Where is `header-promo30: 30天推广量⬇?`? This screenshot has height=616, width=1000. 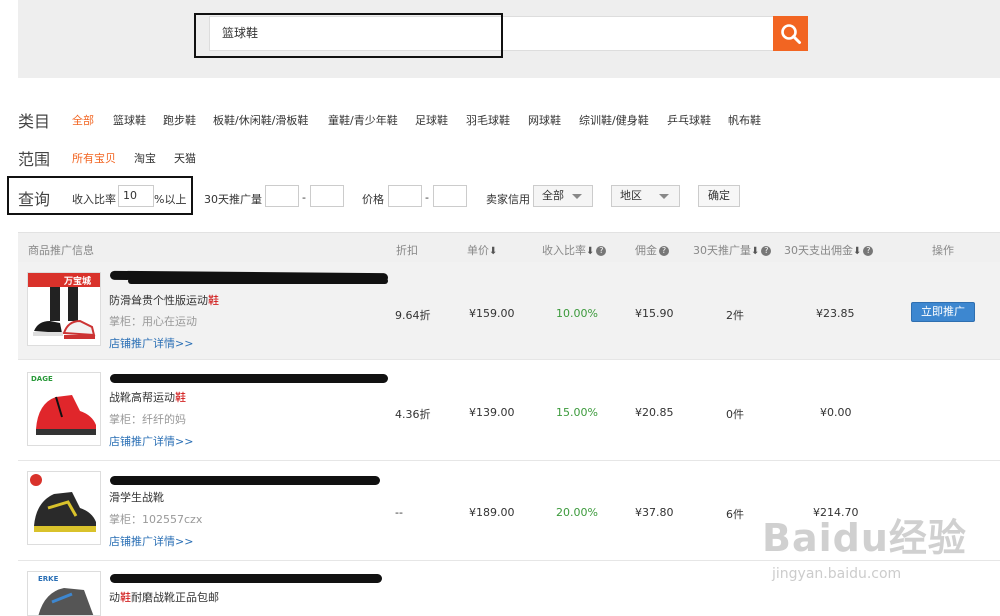 header-promo30: 30天推广量⬇? is located at coordinates (732, 250).